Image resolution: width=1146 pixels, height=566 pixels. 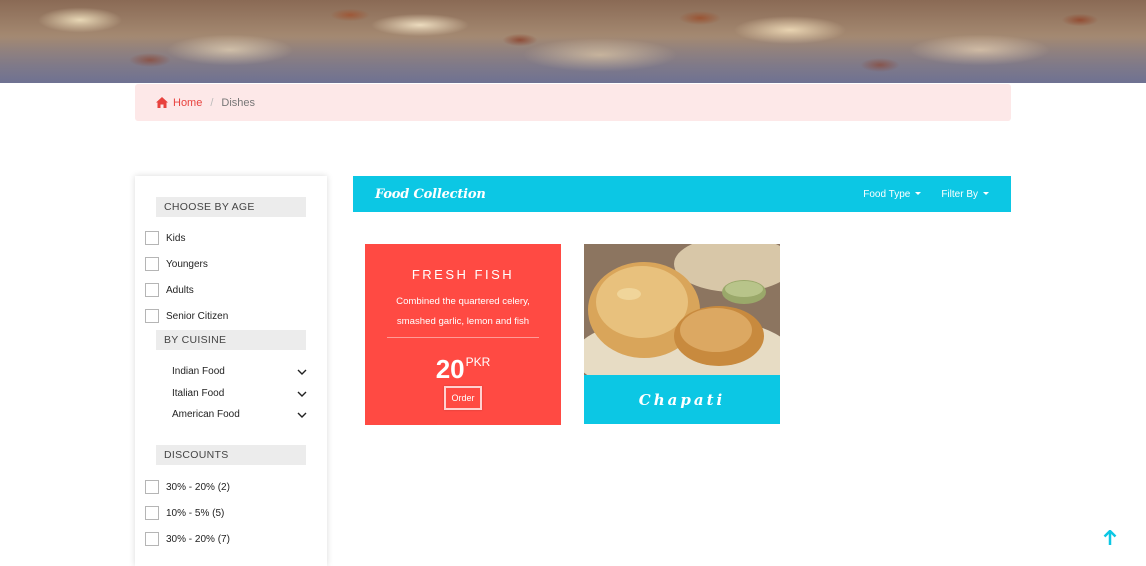 What do you see at coordinates (206, 414) in the screenshot?
I see `cuisine-item-label: American Food` at bounding box center [206, 414].